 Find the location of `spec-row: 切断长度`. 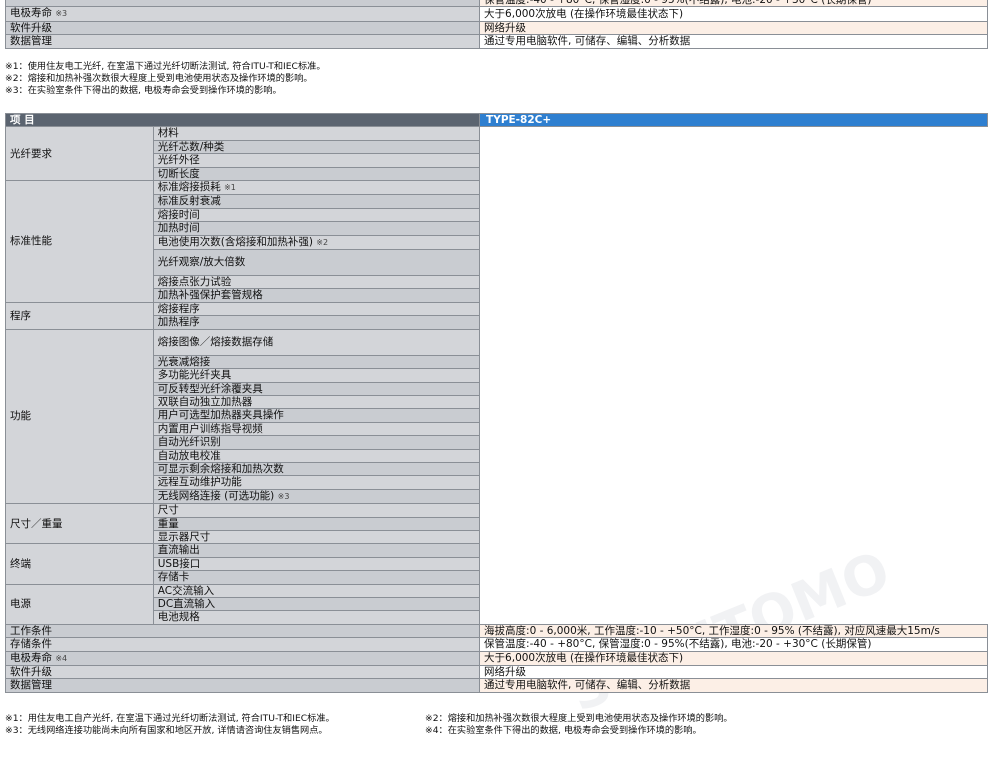

spec-row: 切断长度 is located at coordinates (497, 174).